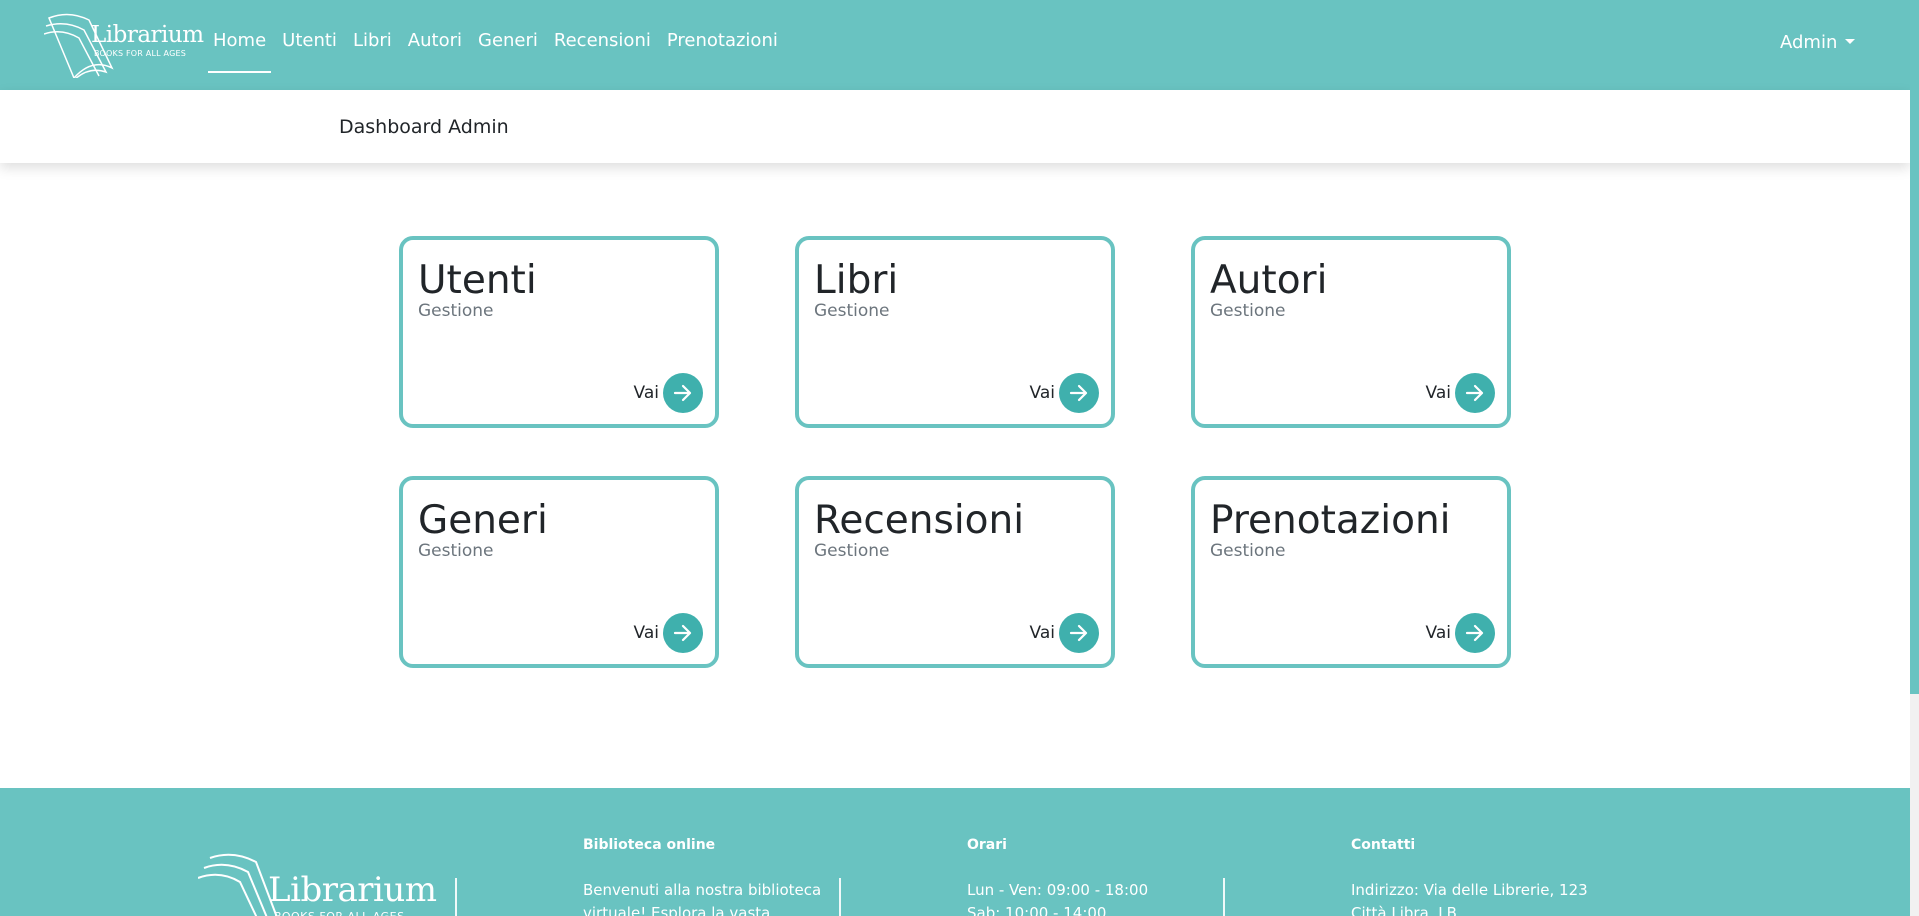 This screenshot has height=916, width=1919. I want to click on nav-item-libri: Libri, so click(372, 37).